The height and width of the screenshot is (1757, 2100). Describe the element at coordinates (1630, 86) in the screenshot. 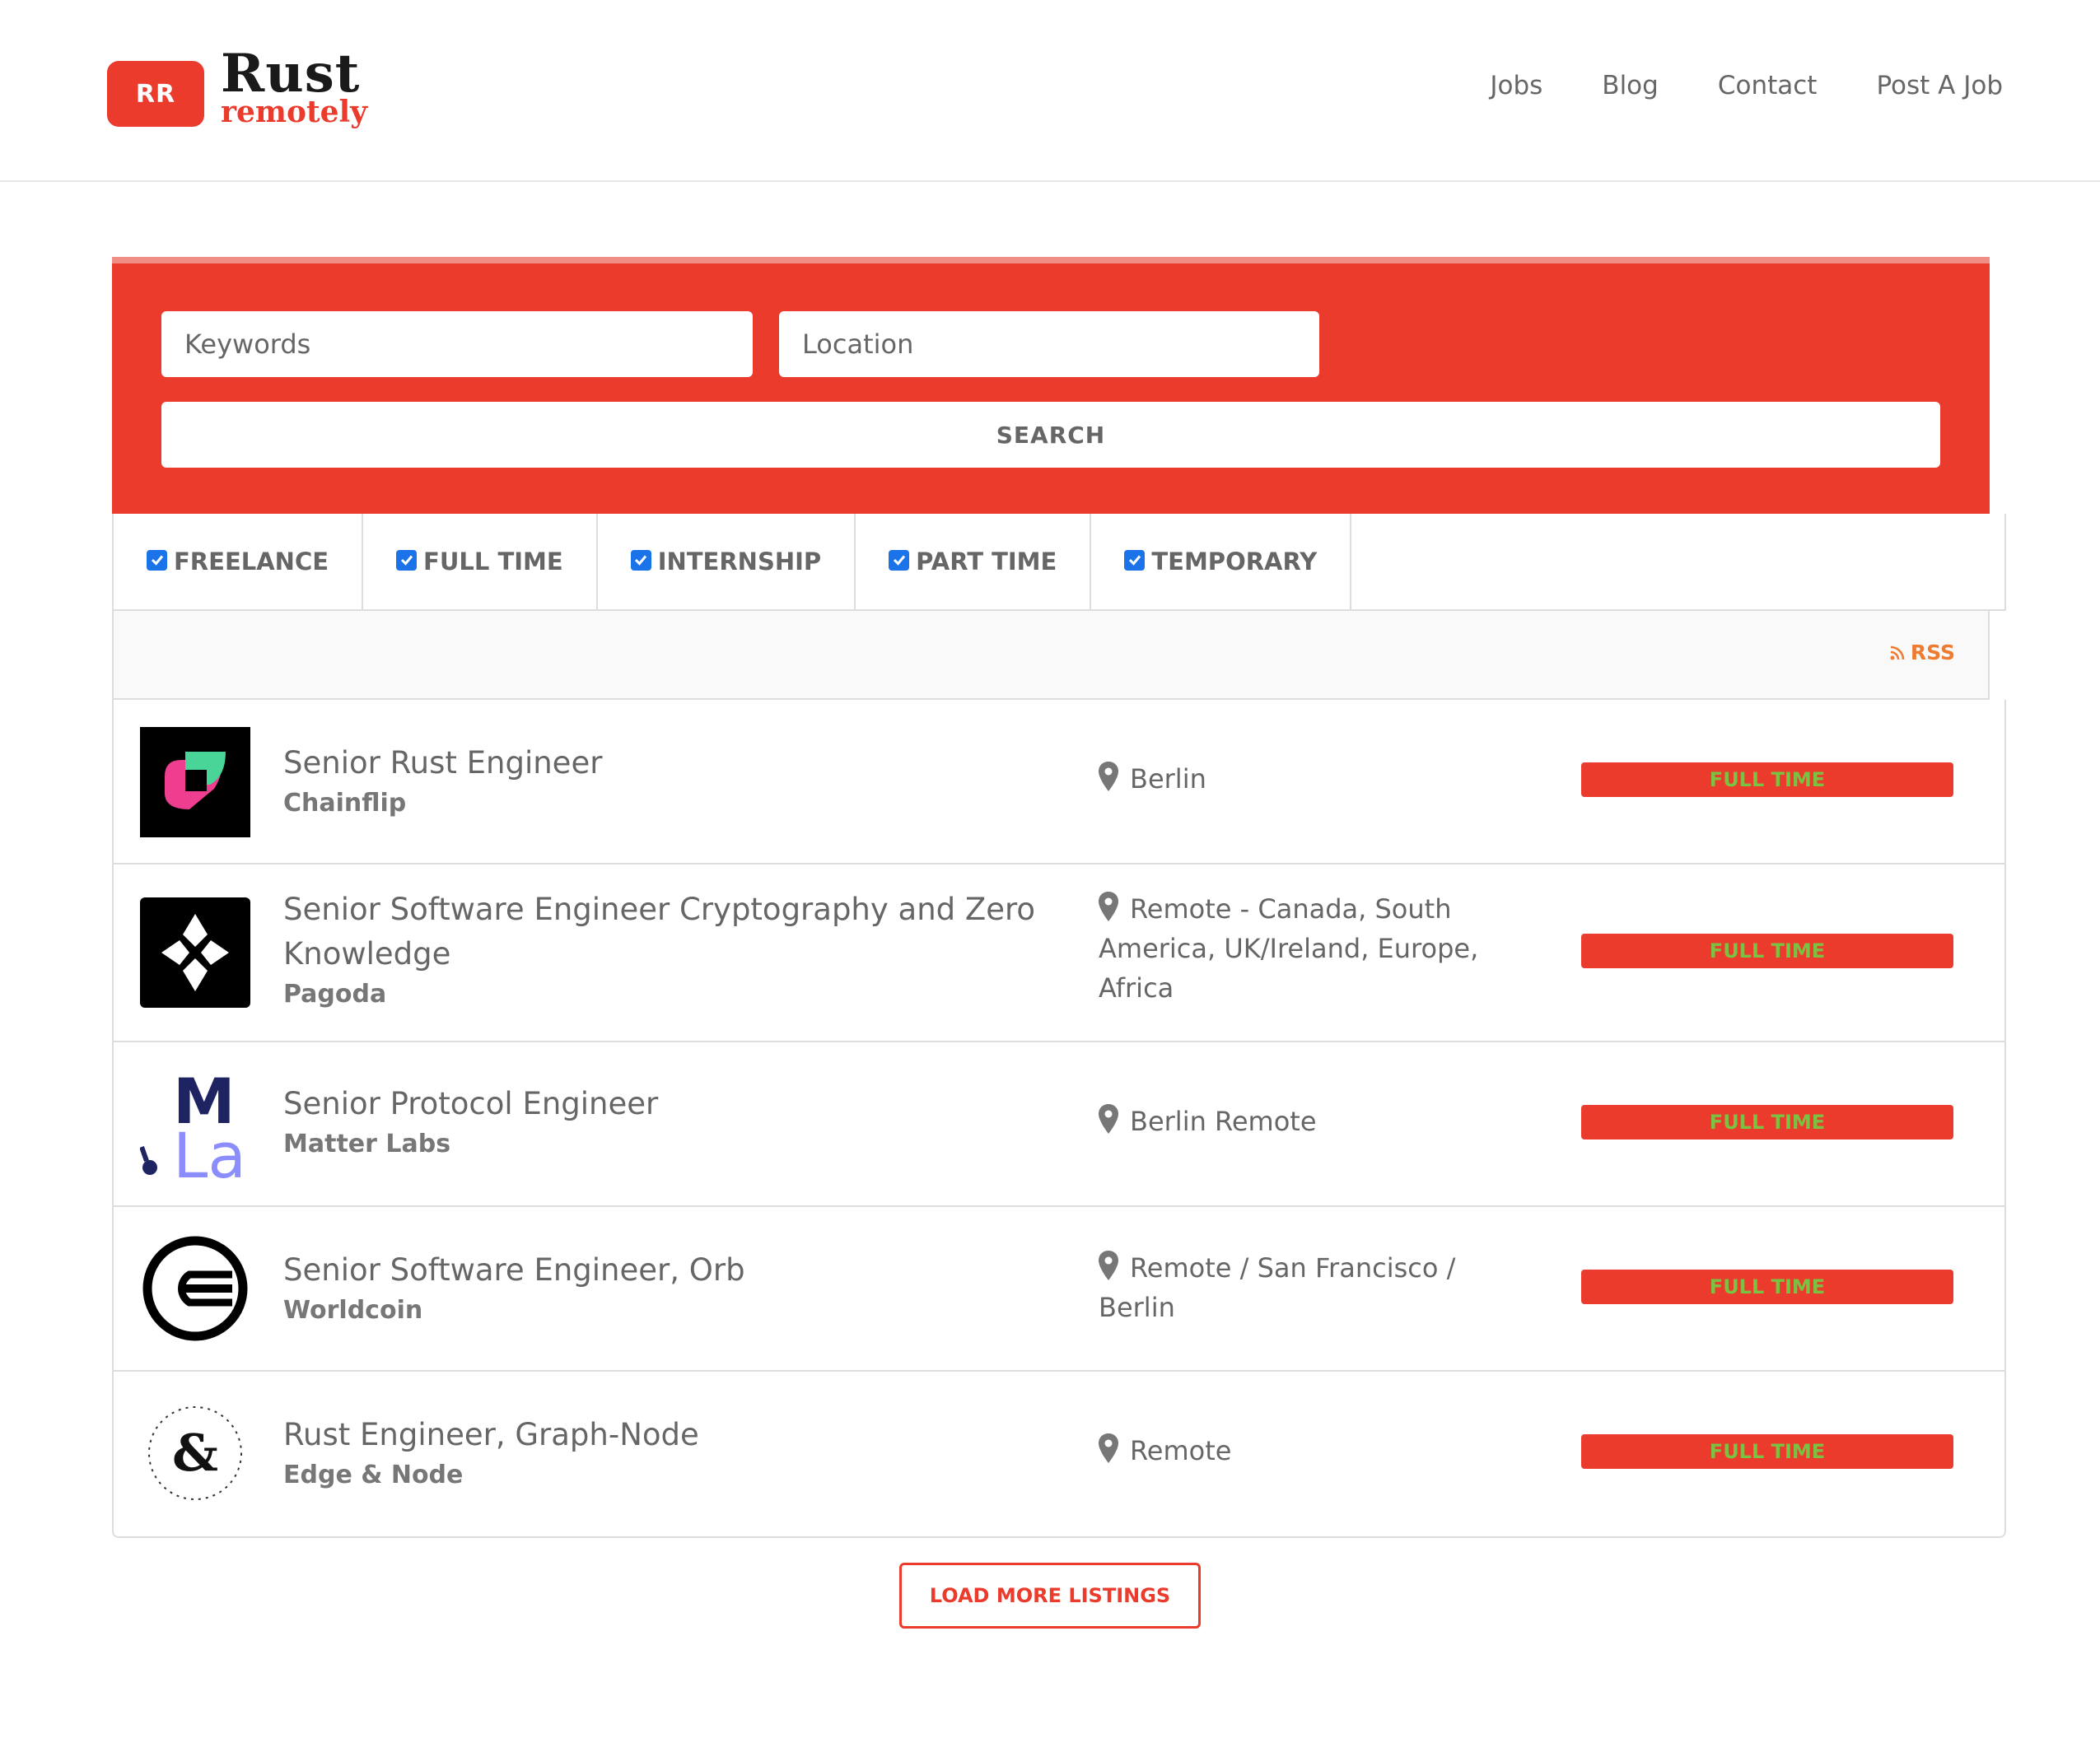

I see `nav-blog: Blog` at that location.